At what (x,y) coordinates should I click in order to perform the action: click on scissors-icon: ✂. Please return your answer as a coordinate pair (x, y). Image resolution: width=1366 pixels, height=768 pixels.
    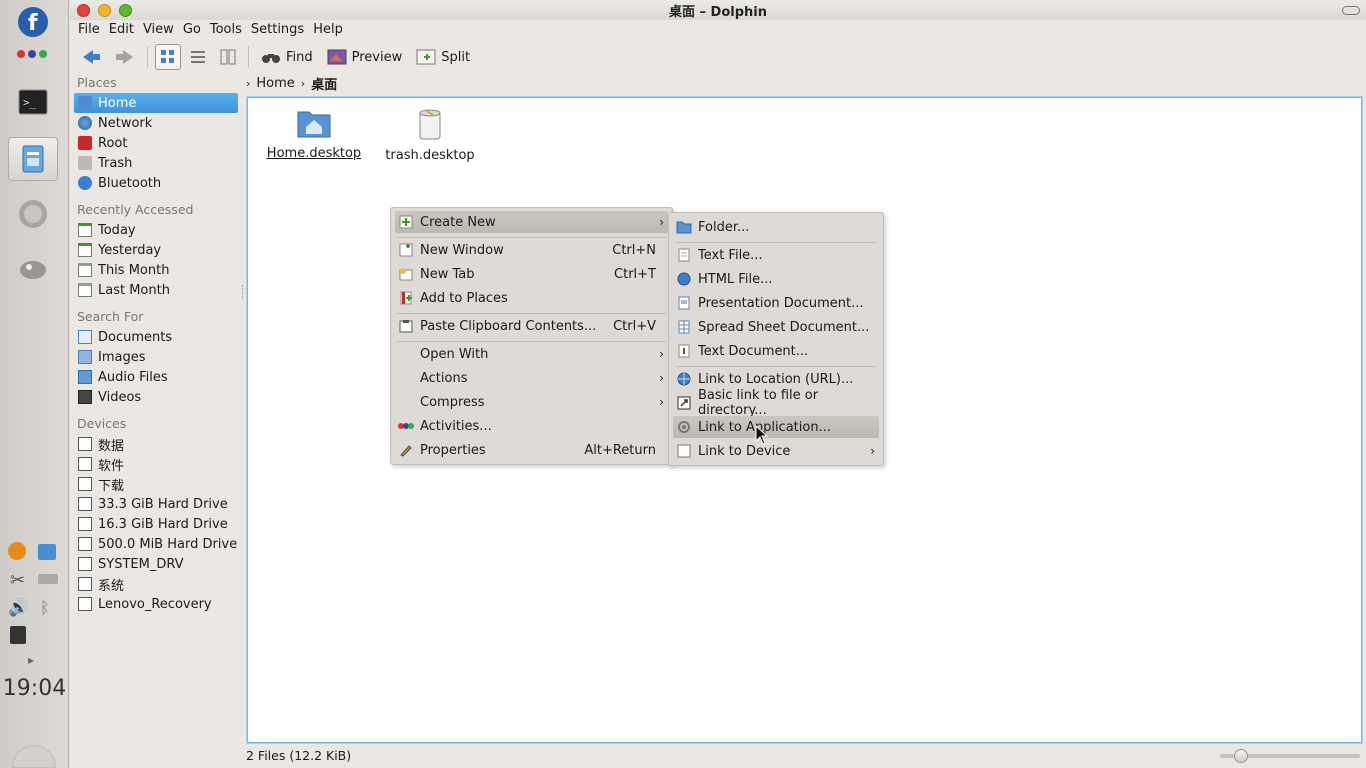
    Looking at the image, I should click on (17, 580).